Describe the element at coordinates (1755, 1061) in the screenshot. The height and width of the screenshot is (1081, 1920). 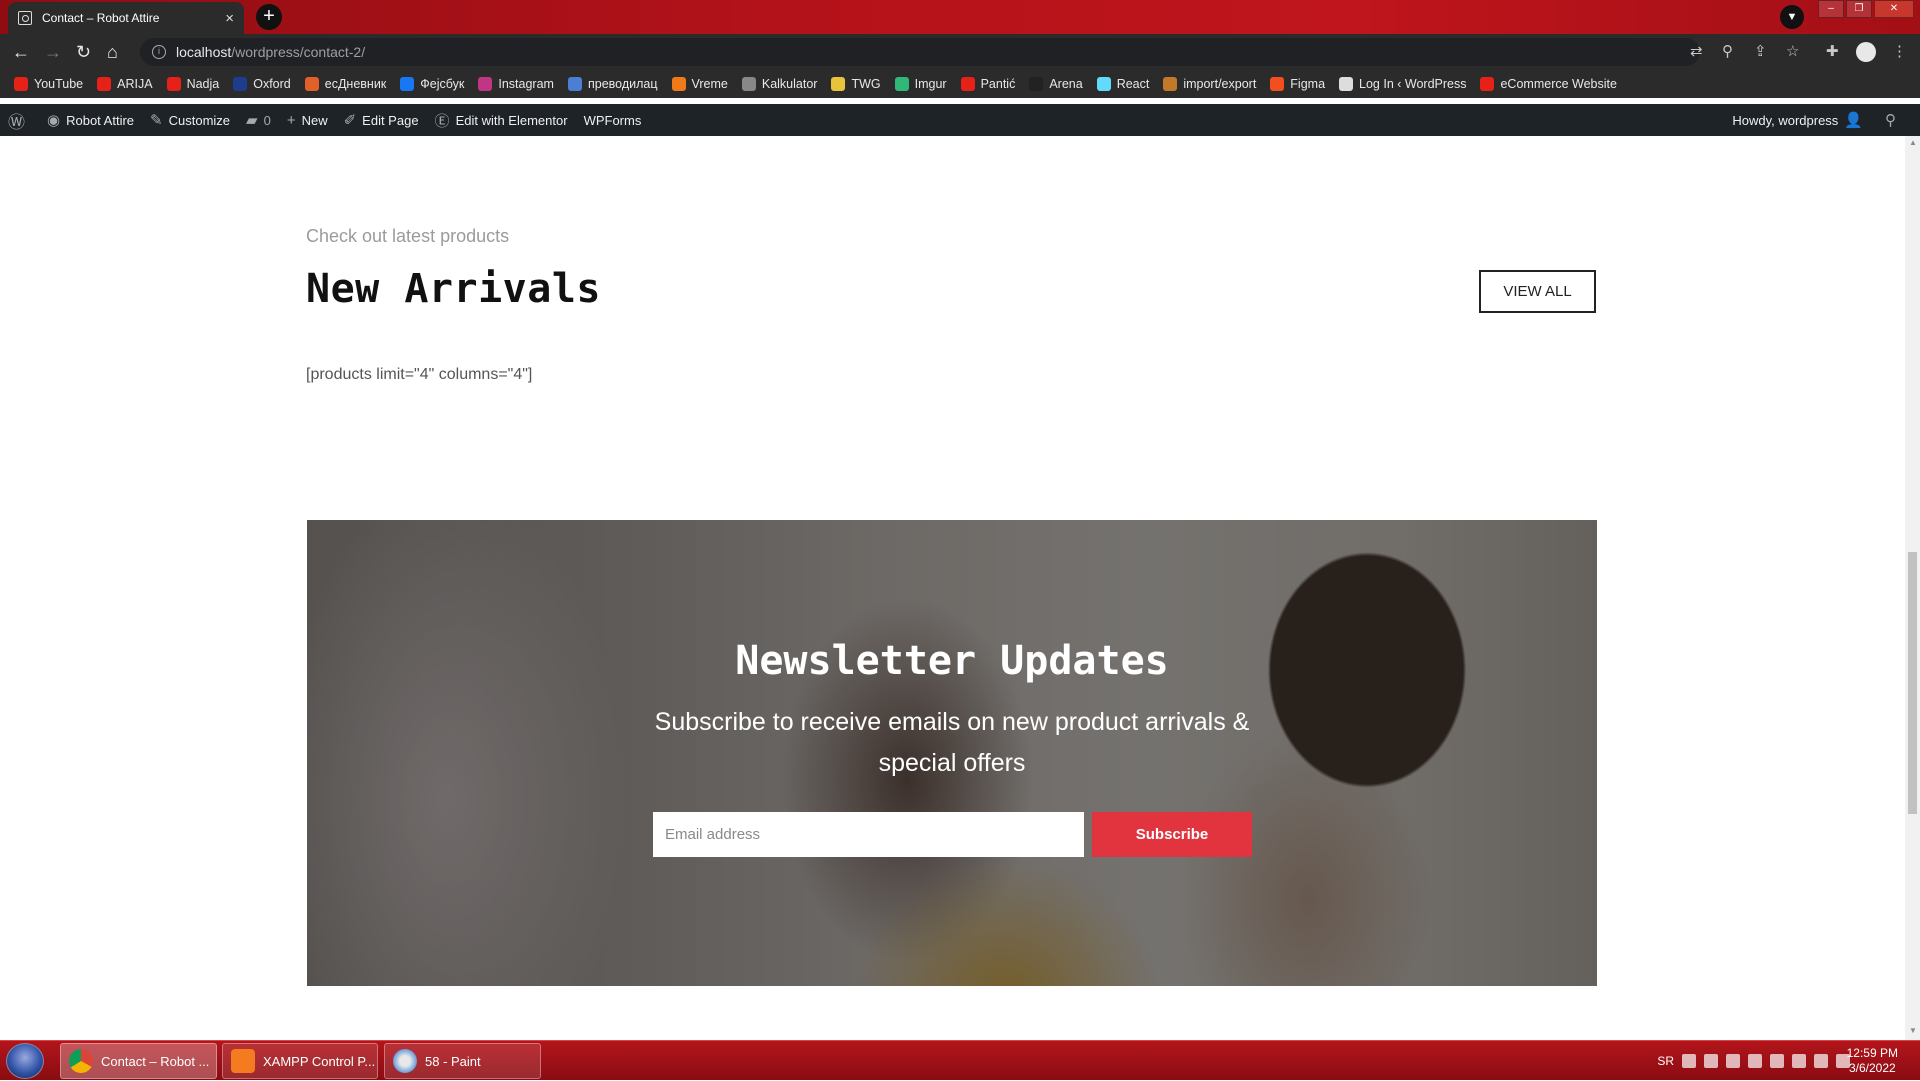
I see `usb-tray-icon` at that location.